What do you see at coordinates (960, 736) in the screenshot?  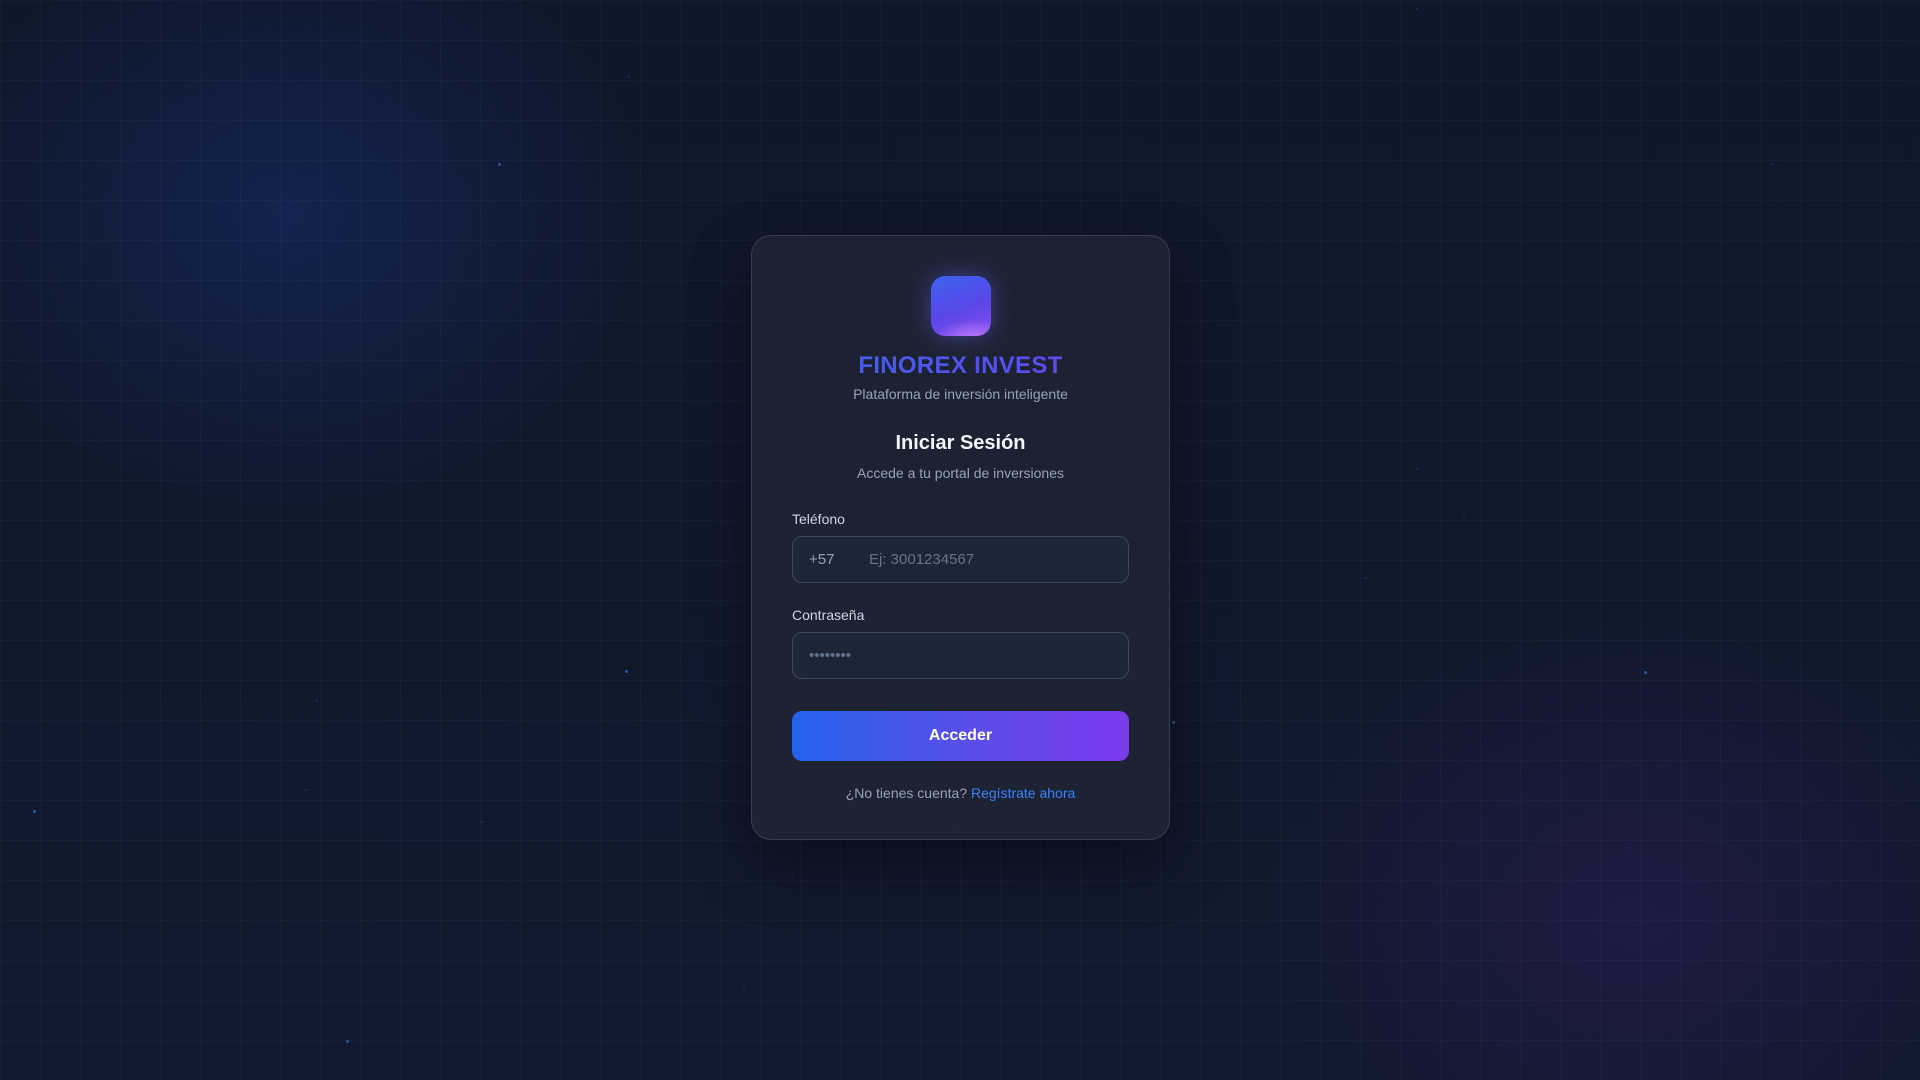 I see `login-button: Acceder` at bounding box center [960, 736].